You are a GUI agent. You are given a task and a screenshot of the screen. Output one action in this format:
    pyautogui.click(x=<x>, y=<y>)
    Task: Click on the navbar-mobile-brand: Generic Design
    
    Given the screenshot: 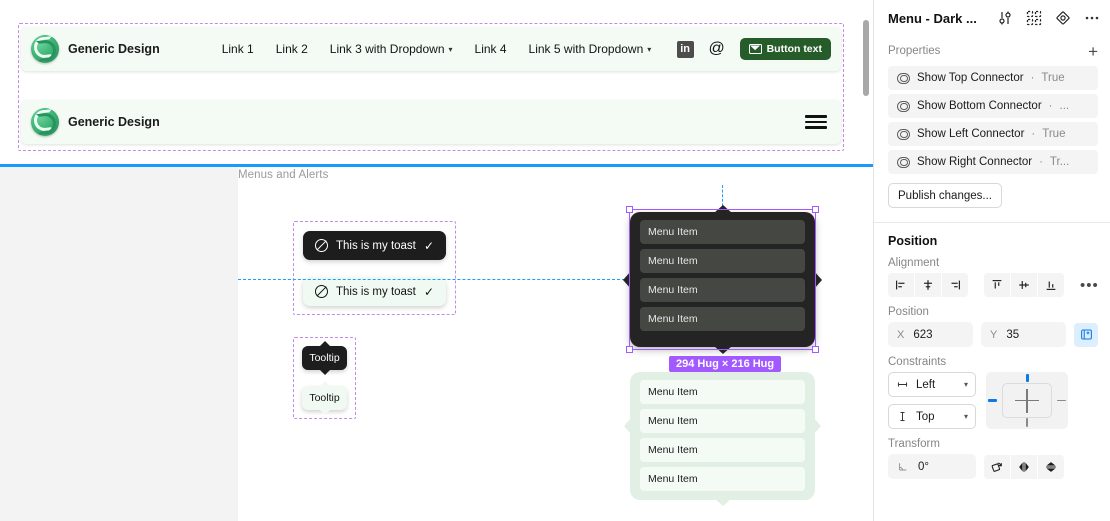 What is the action you would take?
    pyautogui.click(x=90, y=122)
    